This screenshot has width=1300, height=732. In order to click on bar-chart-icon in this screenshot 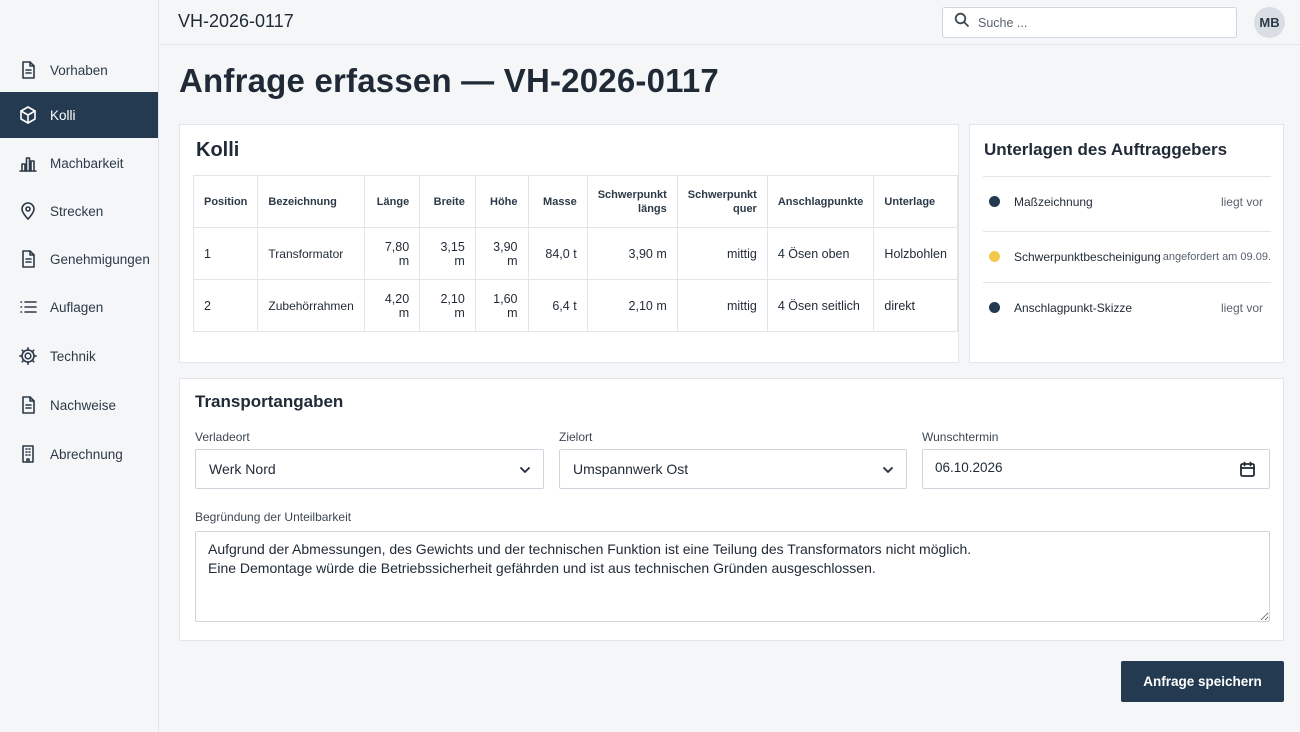, I will do `click(28, 163)`.